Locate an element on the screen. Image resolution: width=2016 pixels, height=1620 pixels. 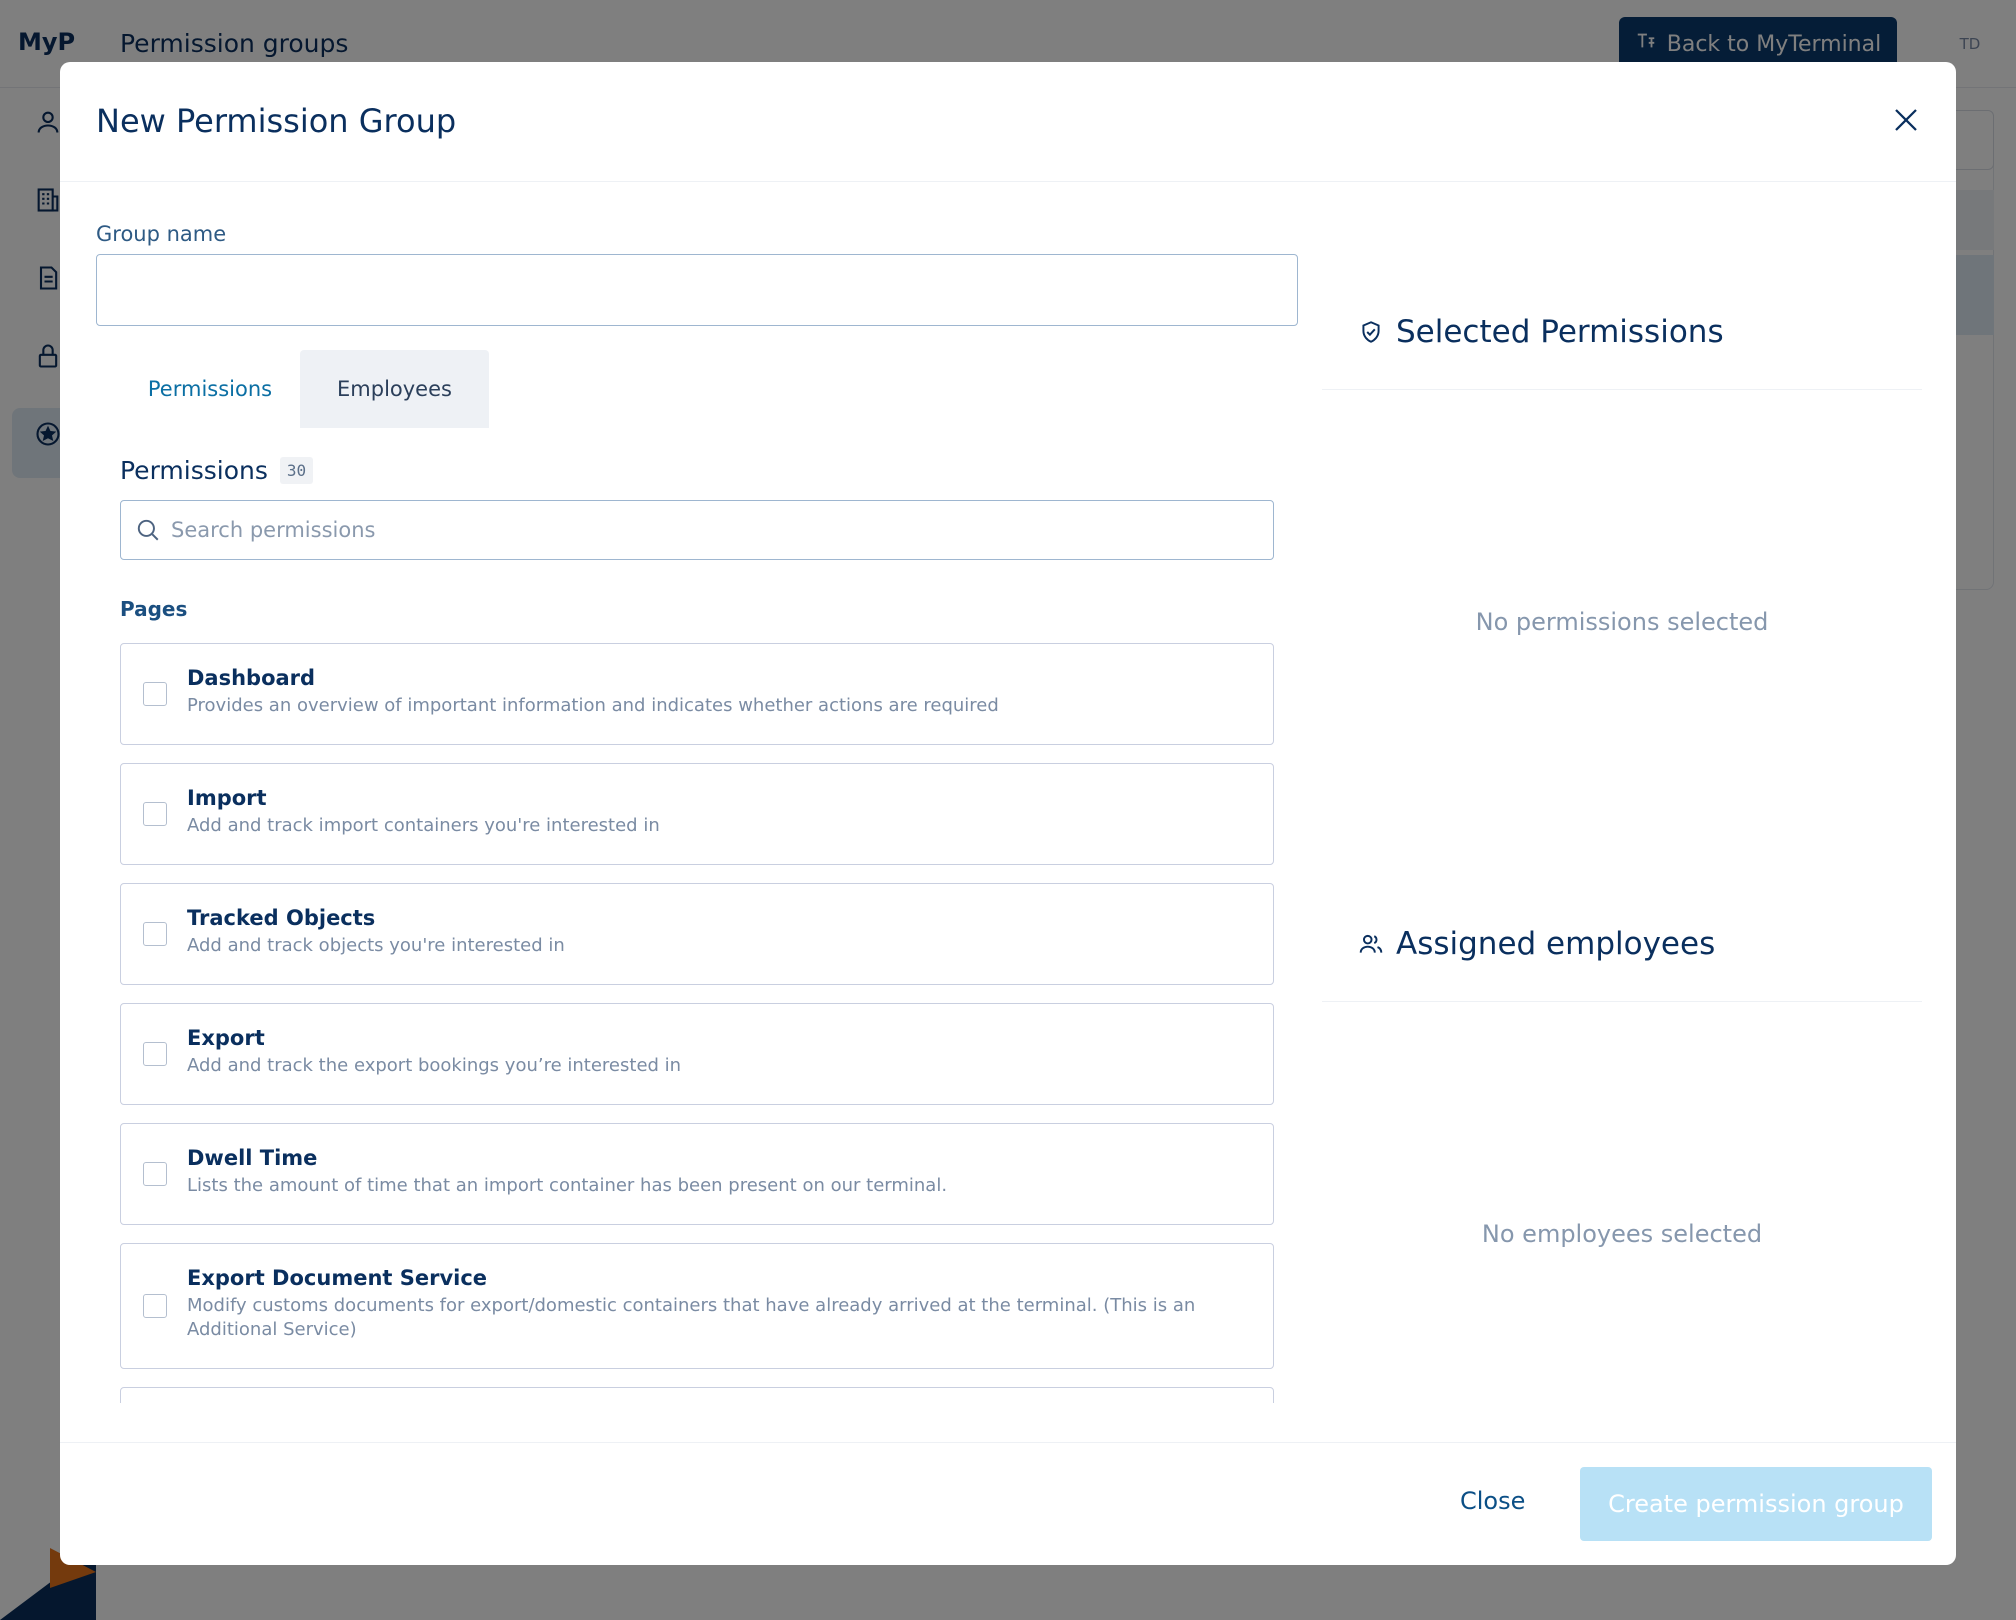
search-icon is located at coordinates (148, 530).